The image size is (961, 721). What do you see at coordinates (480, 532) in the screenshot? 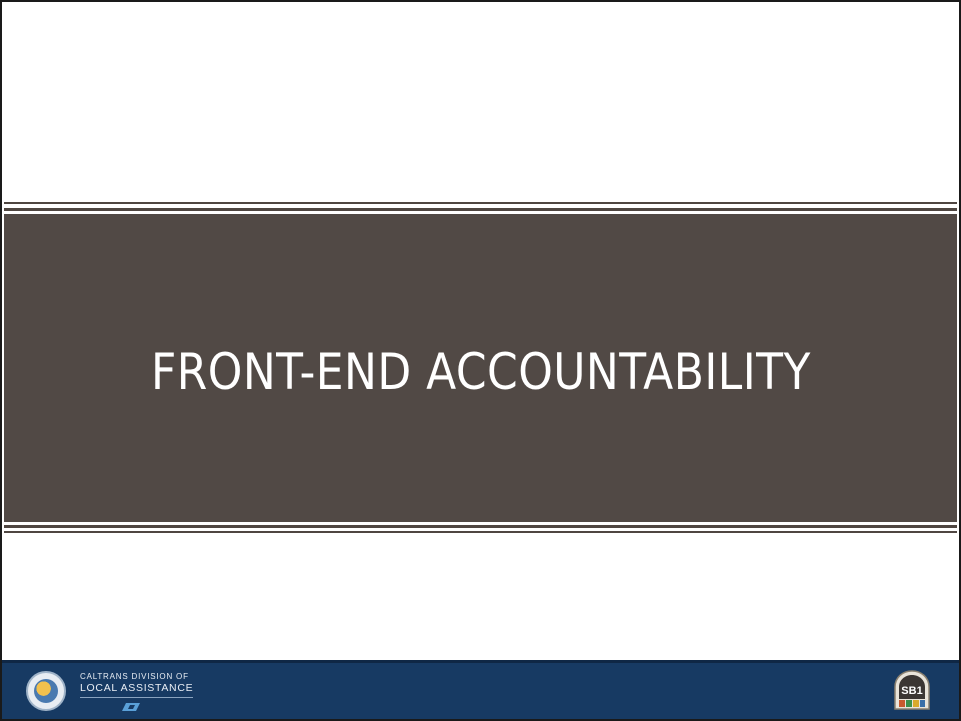
I see `band-bottom-rule-outer` at bounding box center [480, 532].